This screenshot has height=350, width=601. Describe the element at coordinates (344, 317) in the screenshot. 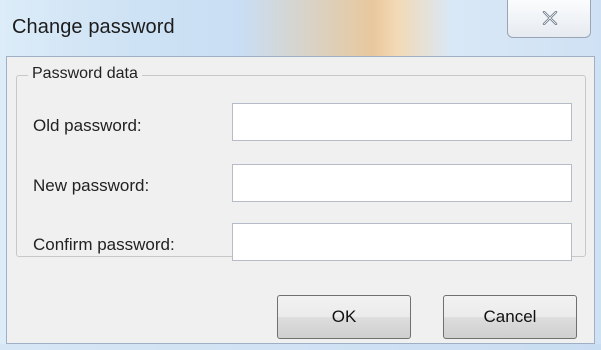

I see `ok-button: OK` at that location.